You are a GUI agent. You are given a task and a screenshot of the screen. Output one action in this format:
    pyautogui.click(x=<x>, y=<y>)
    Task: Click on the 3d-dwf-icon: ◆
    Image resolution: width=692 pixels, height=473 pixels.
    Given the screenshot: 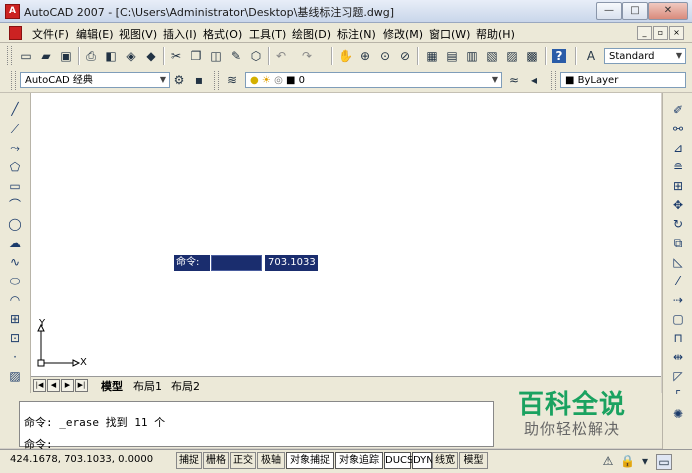 What is the action you would take?
    pyautogui.click(x=151, y=56)
    